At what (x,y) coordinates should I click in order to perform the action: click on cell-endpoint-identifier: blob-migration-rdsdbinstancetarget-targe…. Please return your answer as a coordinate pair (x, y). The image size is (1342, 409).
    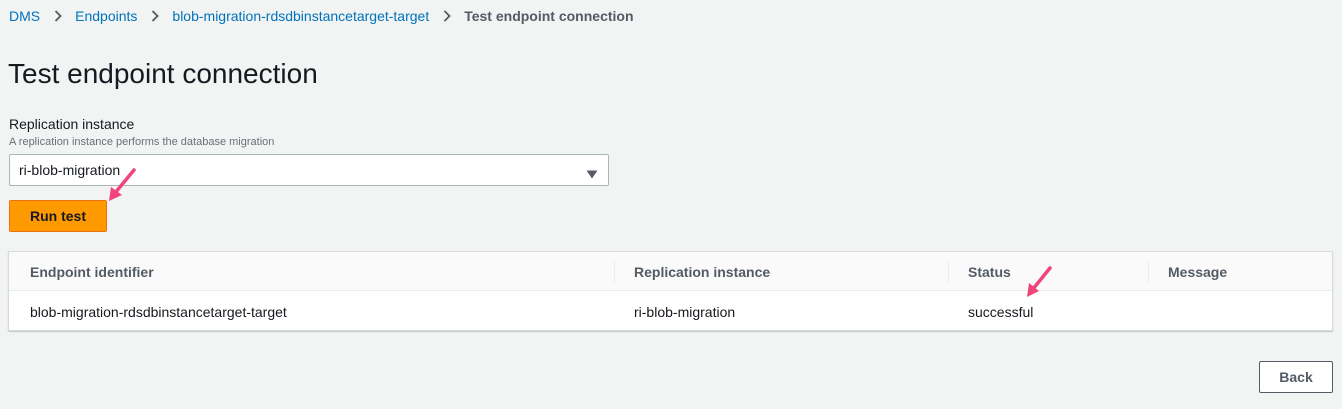
    Looking at the image, I should click on (158, 312).